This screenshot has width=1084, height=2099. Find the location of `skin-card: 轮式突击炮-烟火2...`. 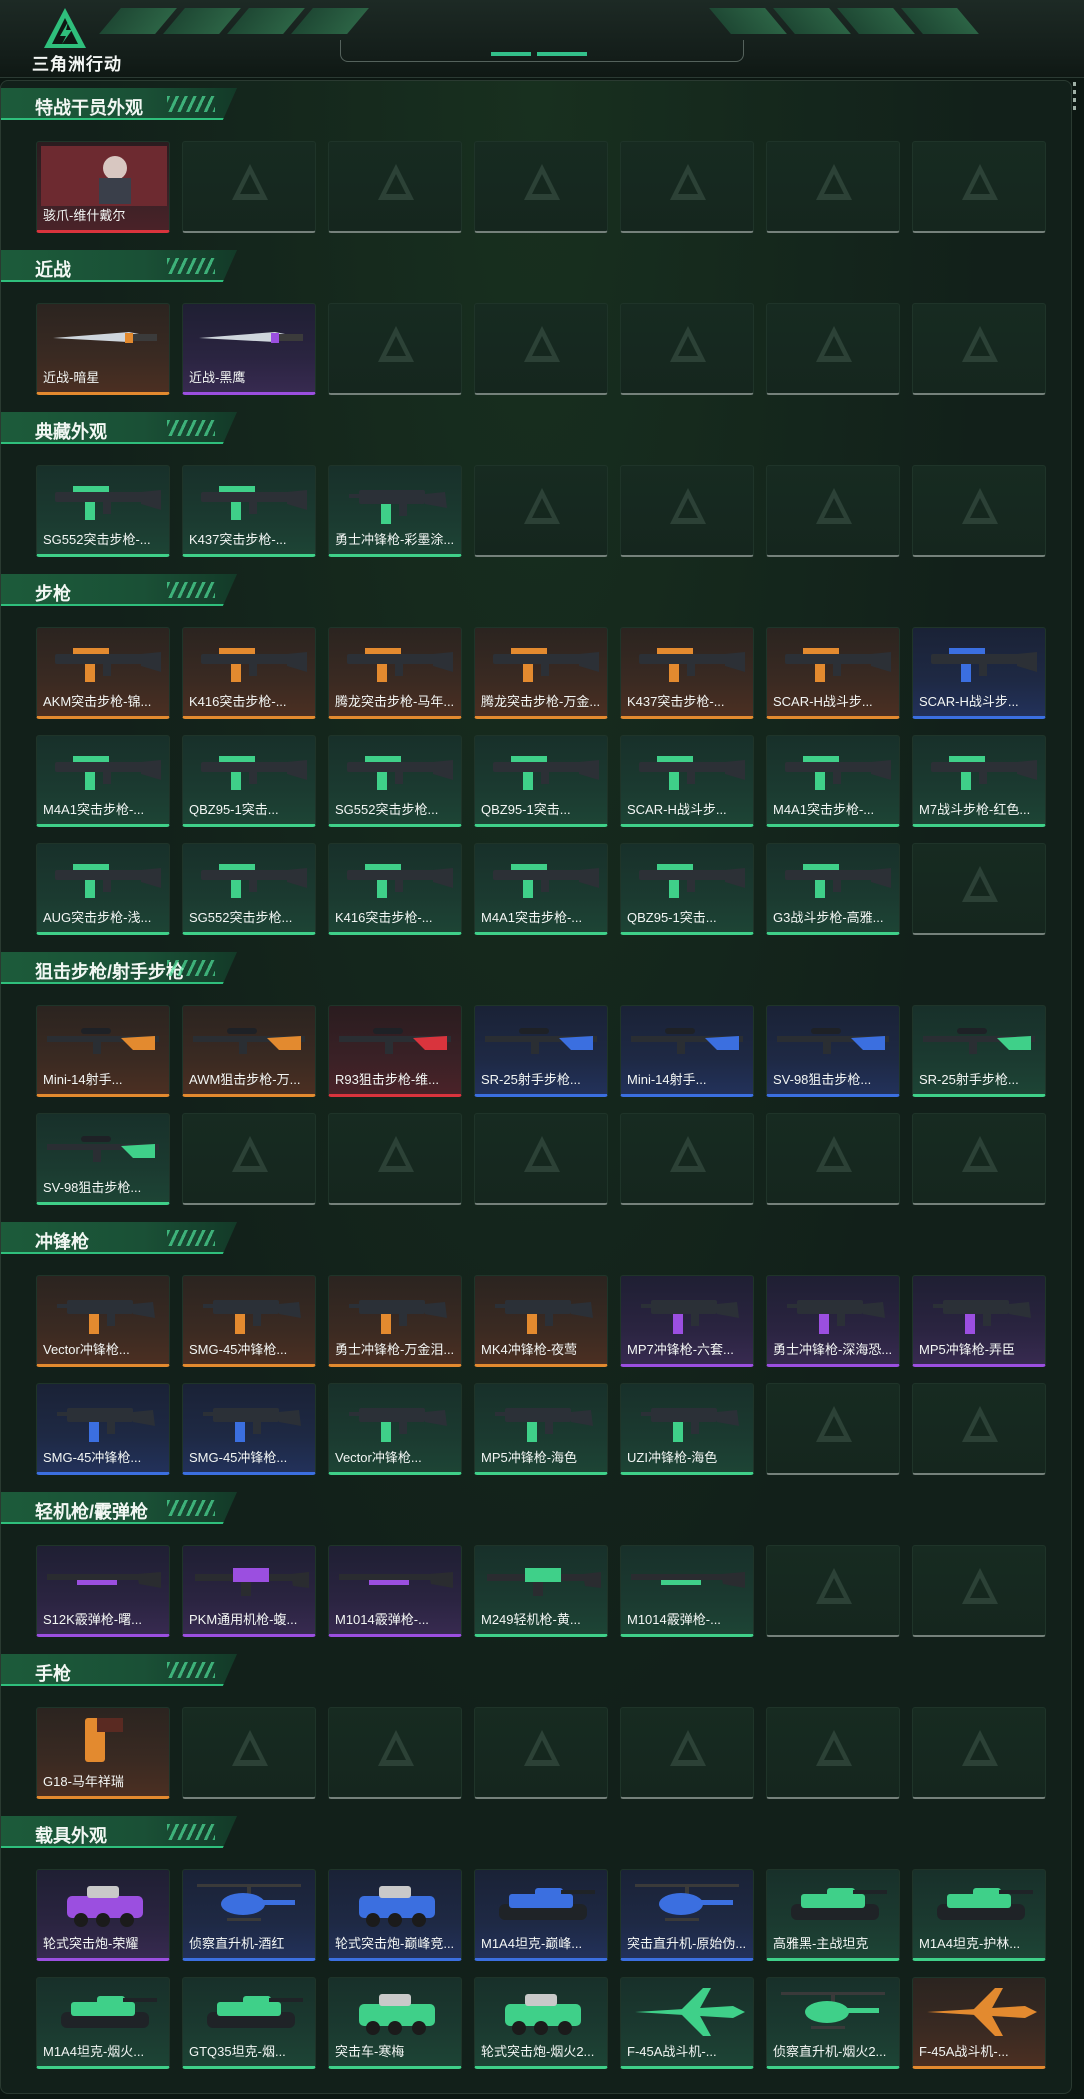

skin-card: 轮式突击炮-烟火2... is located at coordinates (541, 2023).